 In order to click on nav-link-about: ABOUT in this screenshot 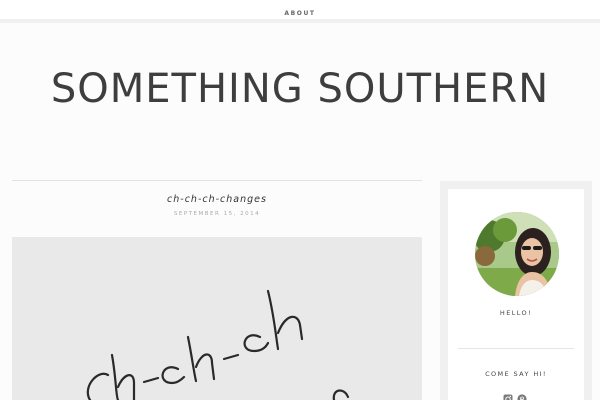, I will do `click(299, 13)`.